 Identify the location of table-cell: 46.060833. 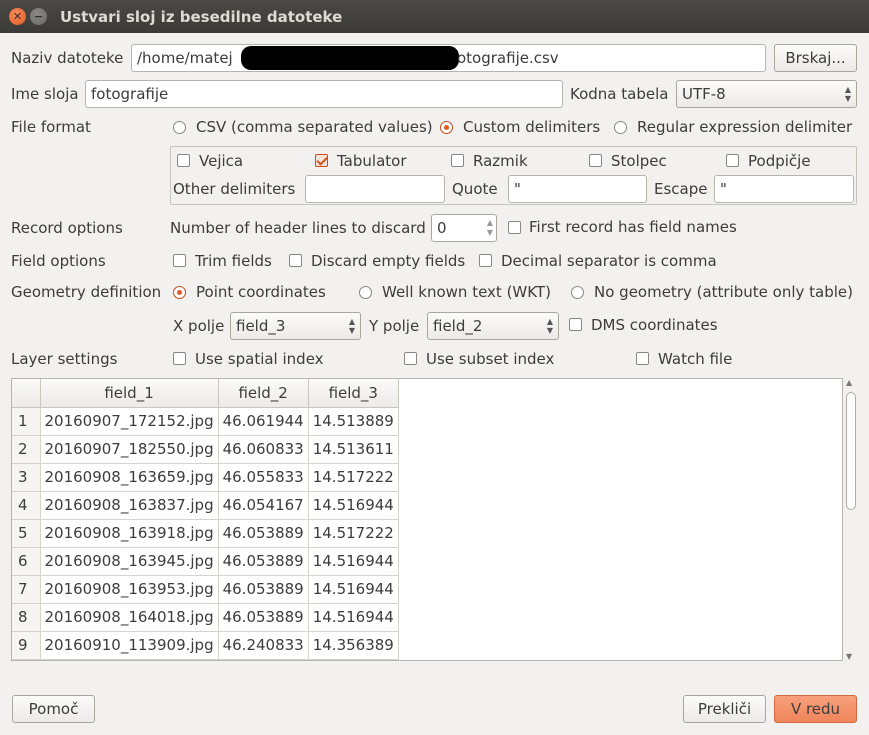
(263, 449).